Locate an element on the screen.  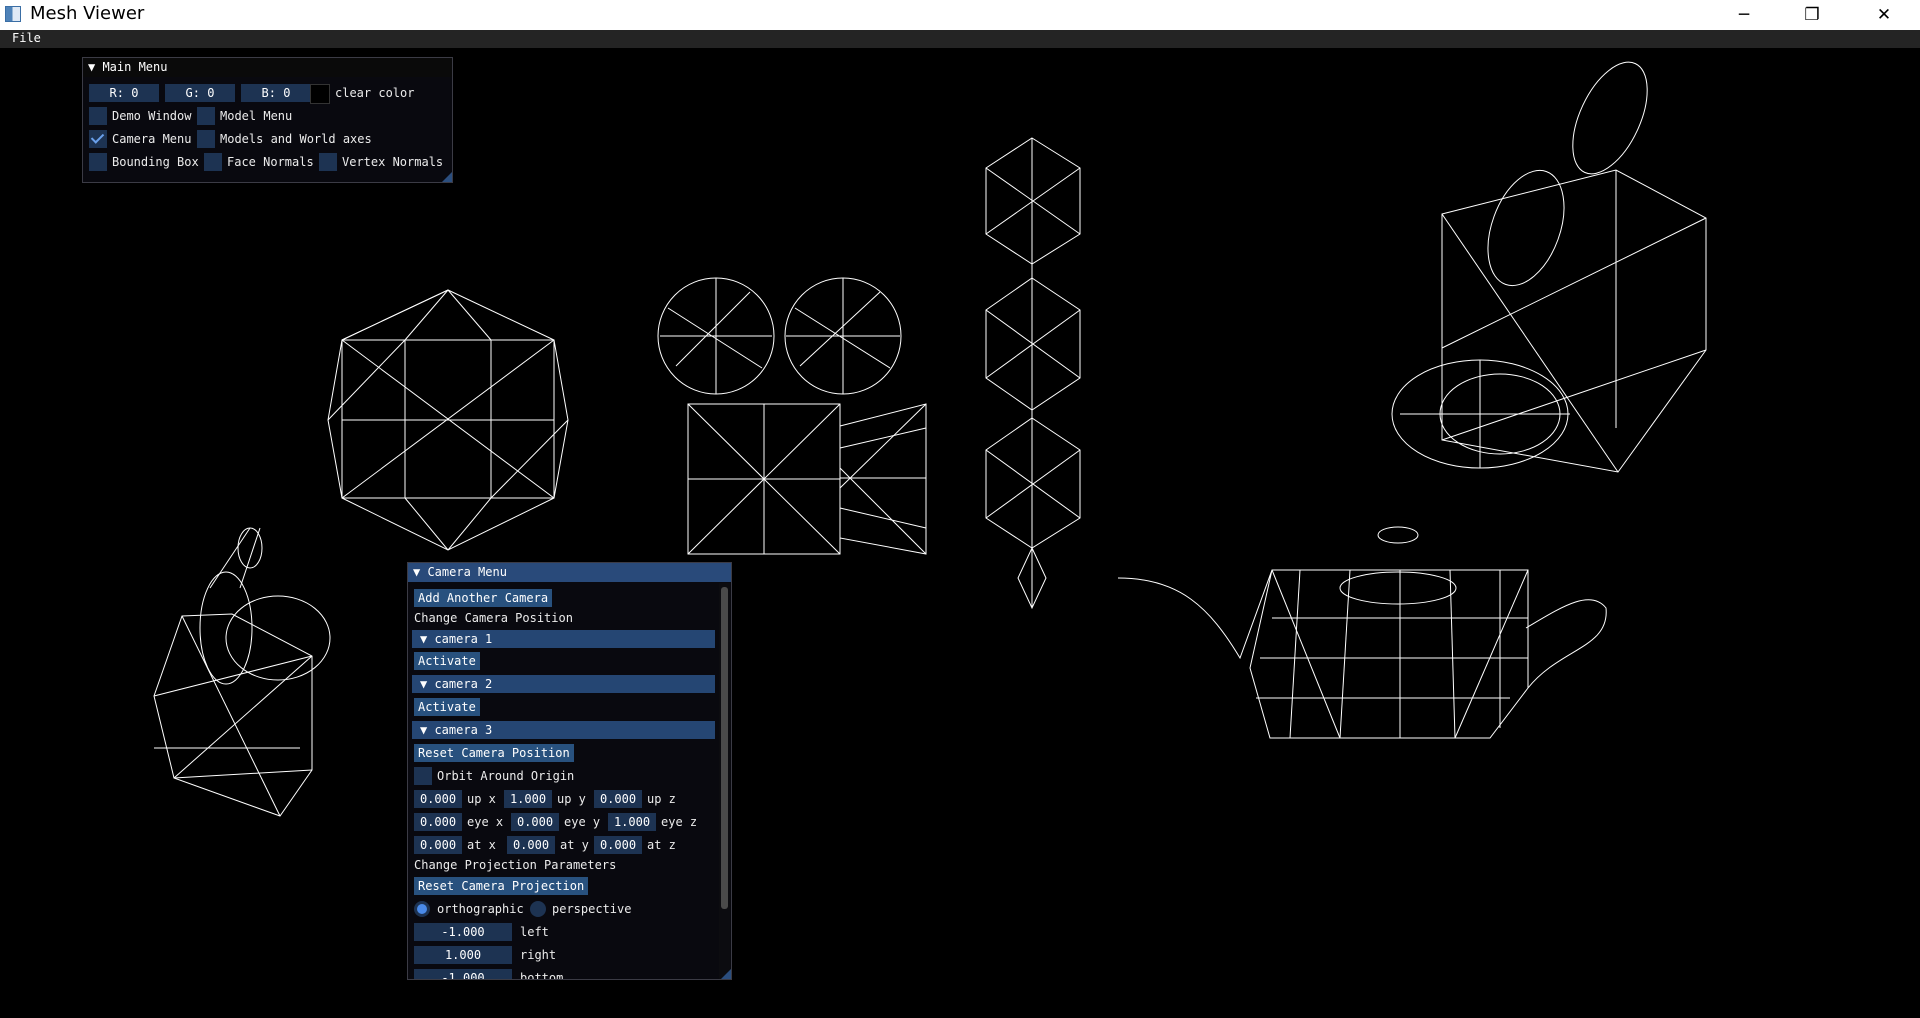
eye-z-label: eye z is located at coordinates (679, 822).